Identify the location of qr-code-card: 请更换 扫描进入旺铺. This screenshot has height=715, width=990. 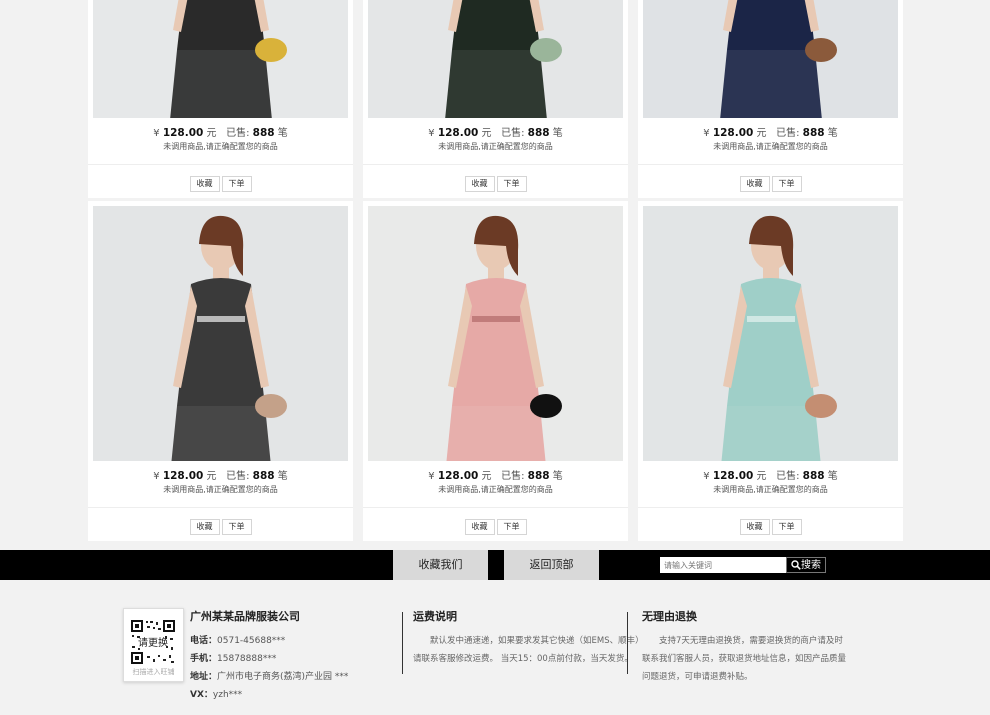
(153, 645).